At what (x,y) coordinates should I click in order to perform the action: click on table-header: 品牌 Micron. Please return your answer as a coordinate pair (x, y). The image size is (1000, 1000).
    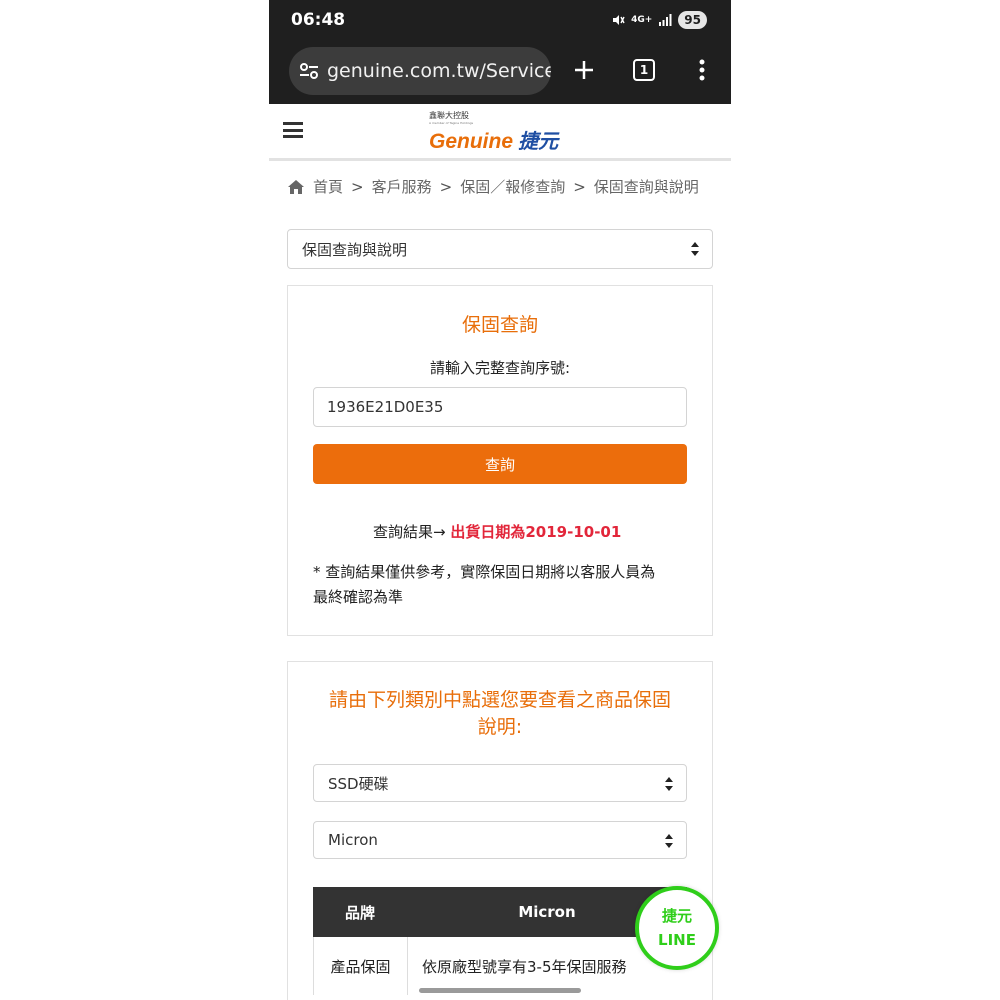
    Looking at the image, I should click on (500, 912).